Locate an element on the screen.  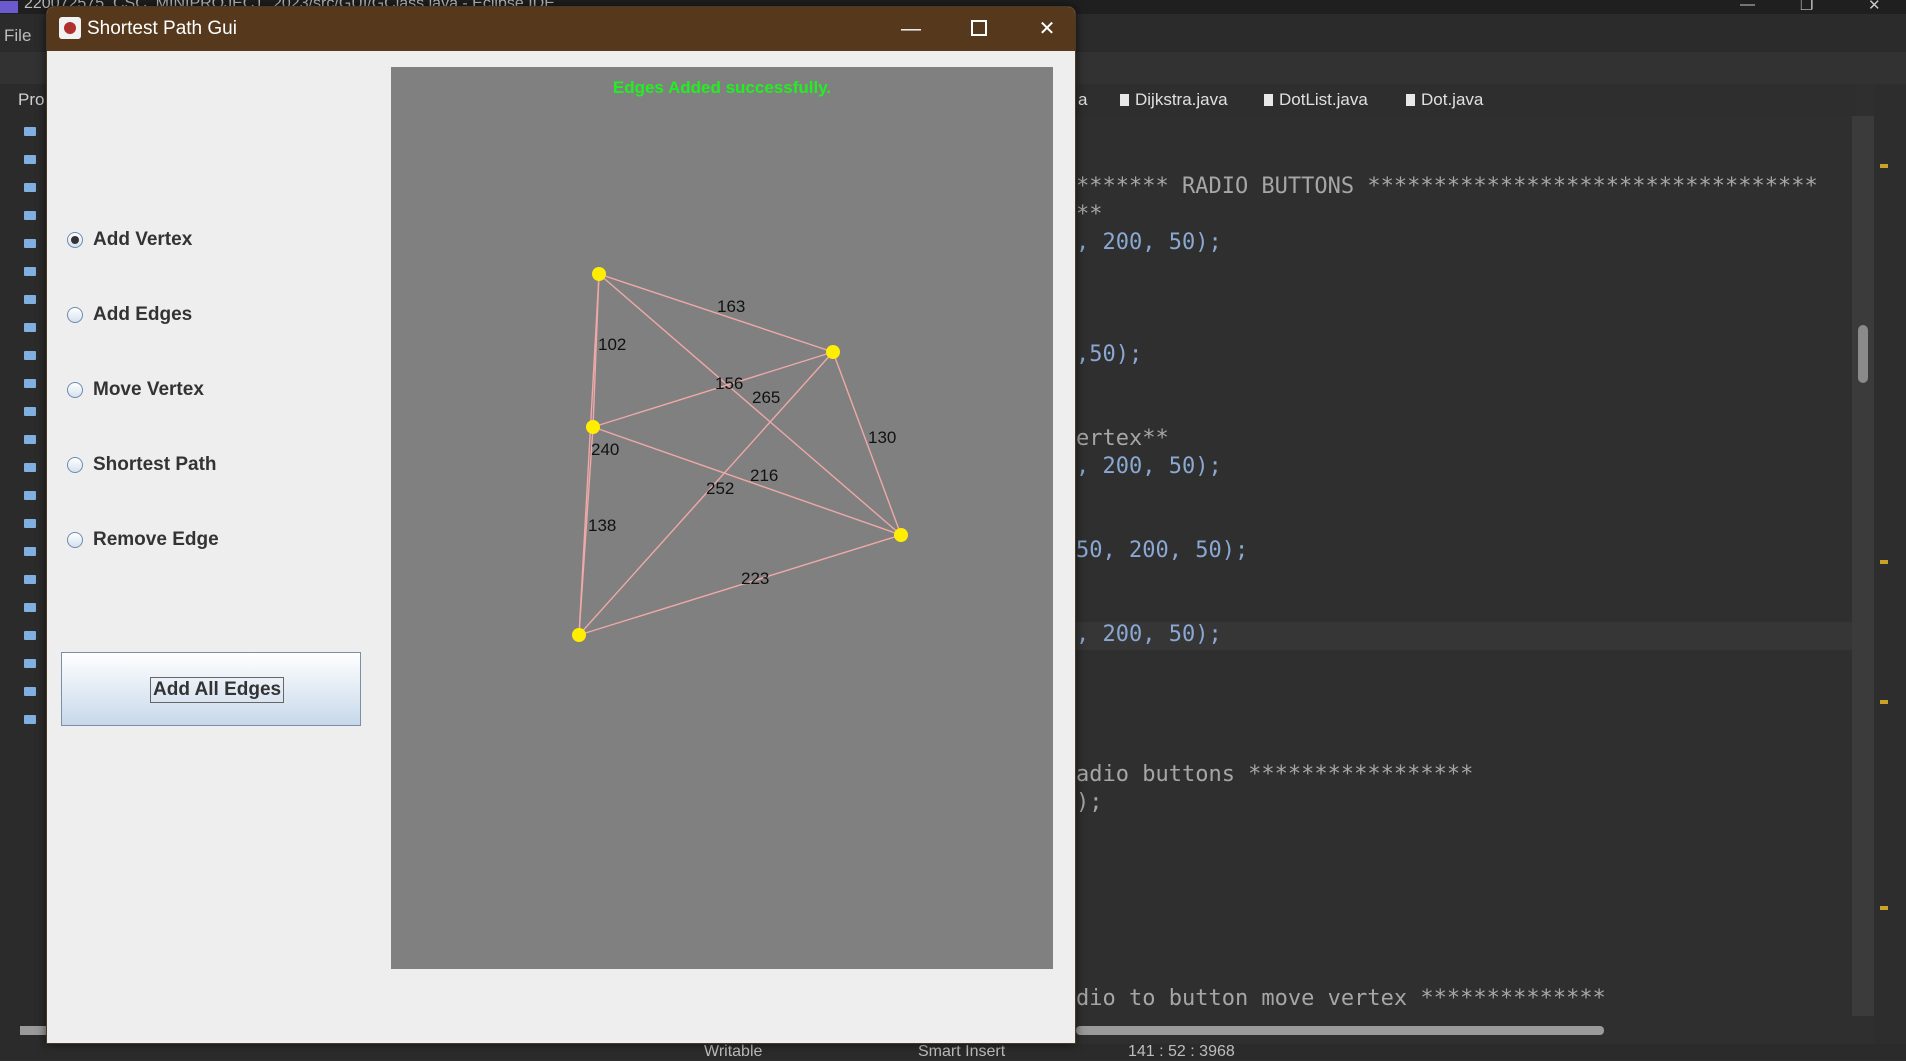
code-line: adio buttons ***************** is located at coordinates (1274, 774).